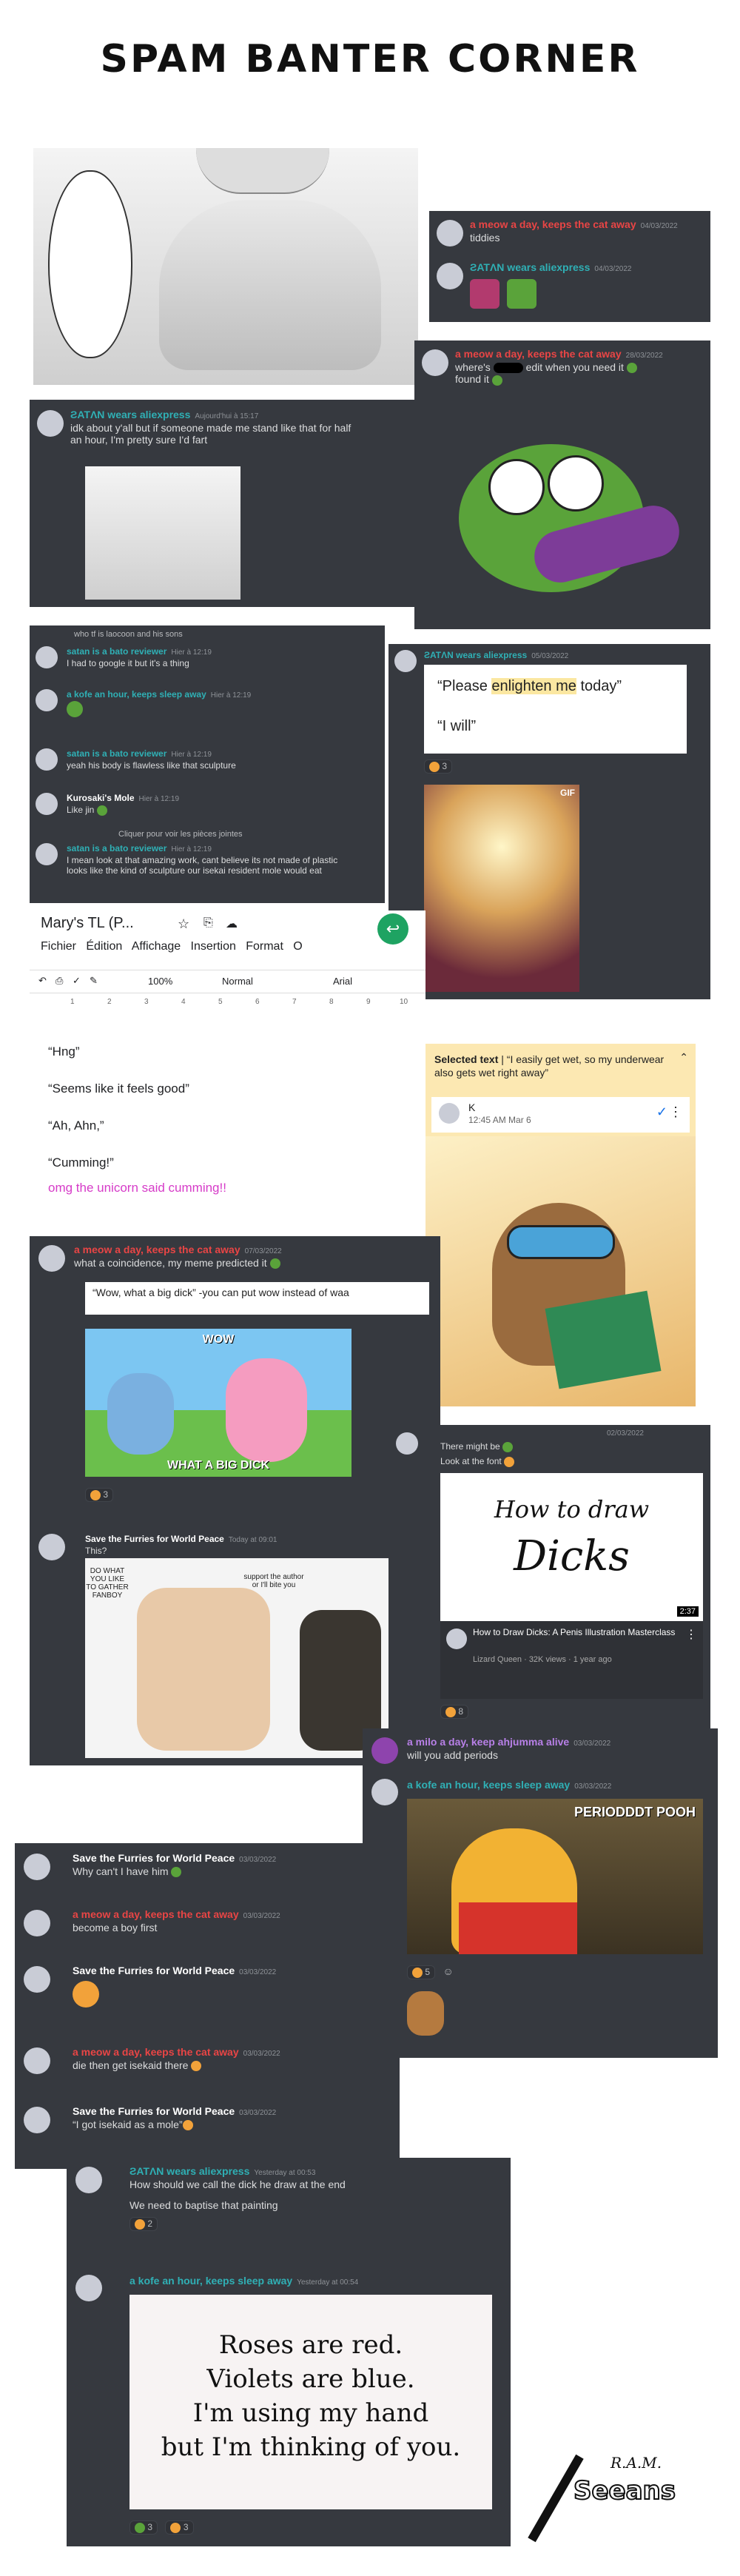 This screenshot has height=2576, width=740. What do you see at coordinates (191, 849) in the screenshot?
I see `timestamp: Hier à 12:19` at bounding box center [191, 849].